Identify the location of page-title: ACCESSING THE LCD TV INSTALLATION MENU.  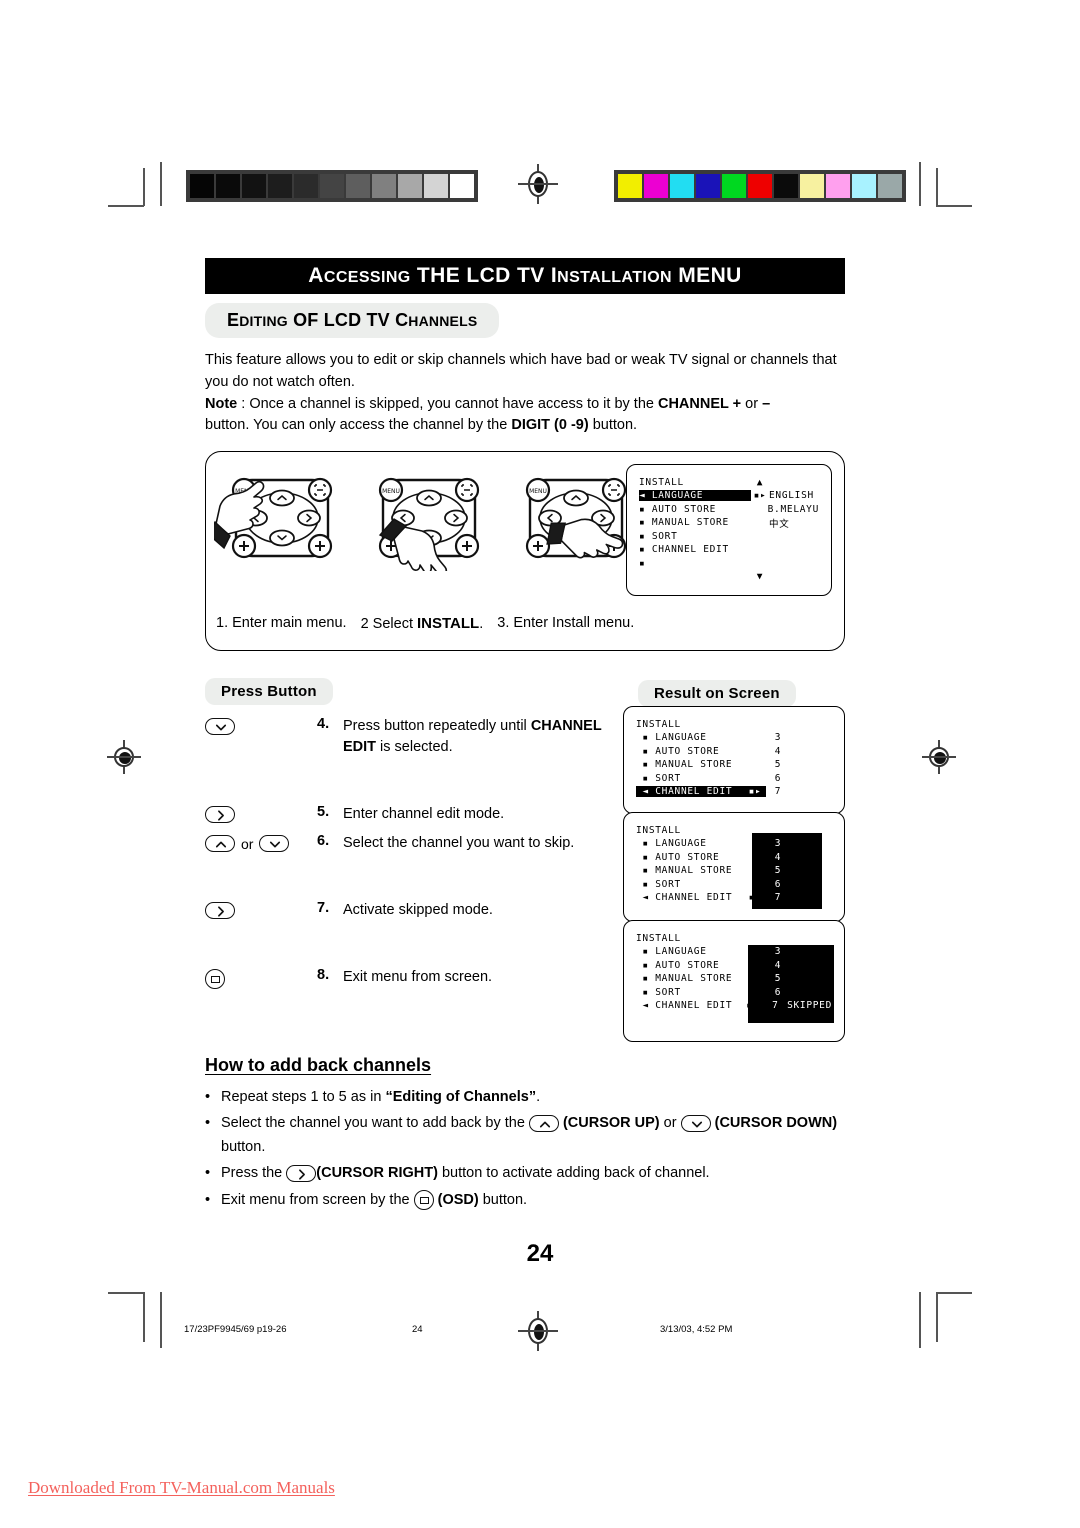
(525, 276).